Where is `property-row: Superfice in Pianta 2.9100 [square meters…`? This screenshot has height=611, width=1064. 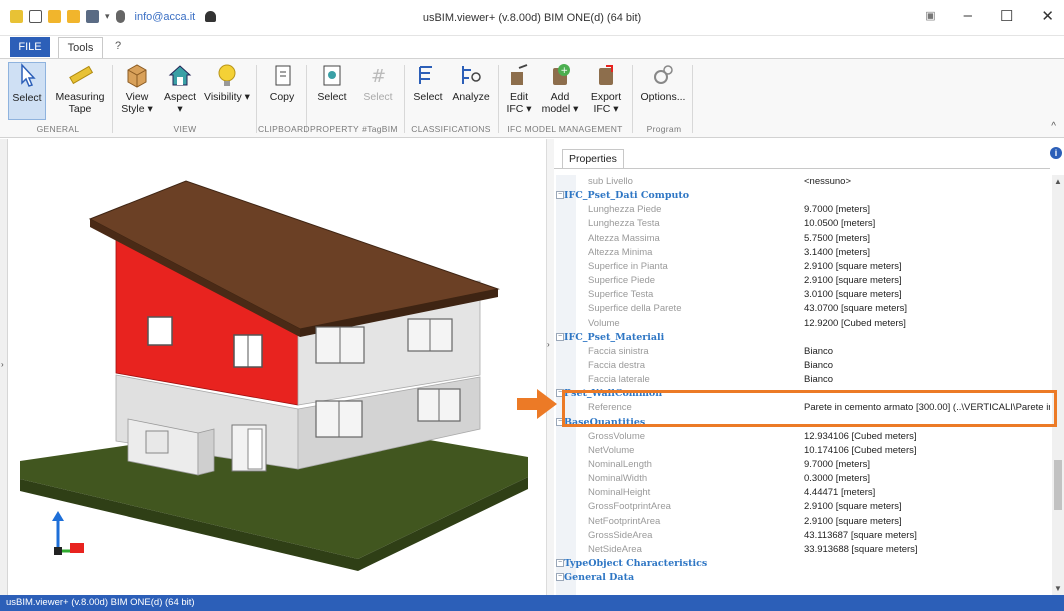 property-row: Superfice in Pianta 2.9100 [square meters… is located at coordinates (803, 266).